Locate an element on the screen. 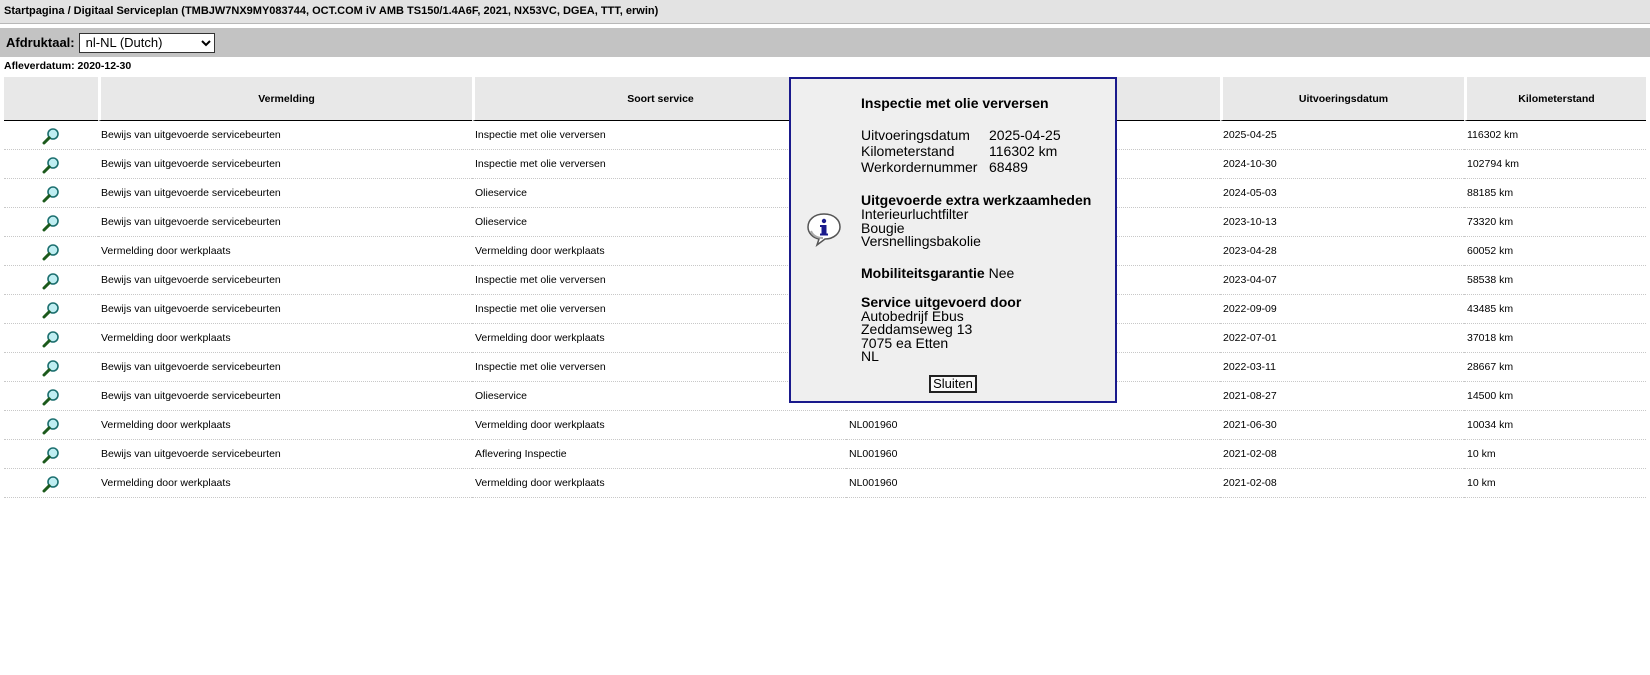  cell-uitvoeringsdatum: 2022-09-09 is located at coordinates (1342, 309).